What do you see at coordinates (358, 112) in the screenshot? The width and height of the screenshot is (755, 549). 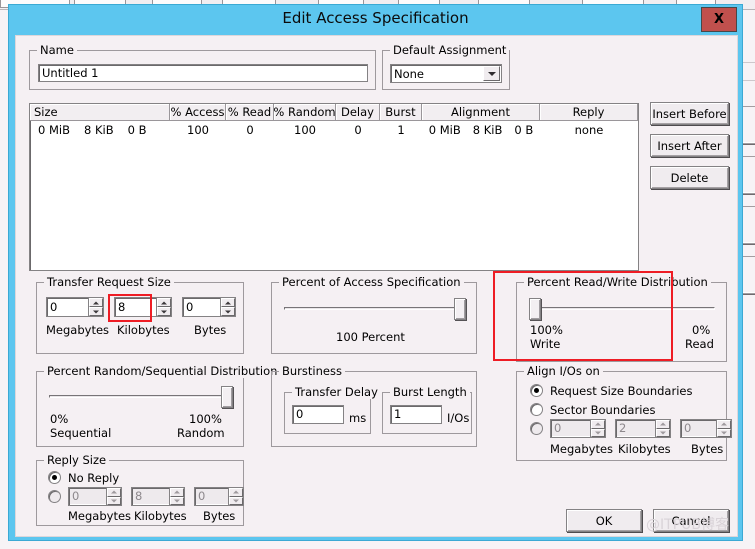 I see `column-header-delay: Delay` at bounding box center [358, 112].